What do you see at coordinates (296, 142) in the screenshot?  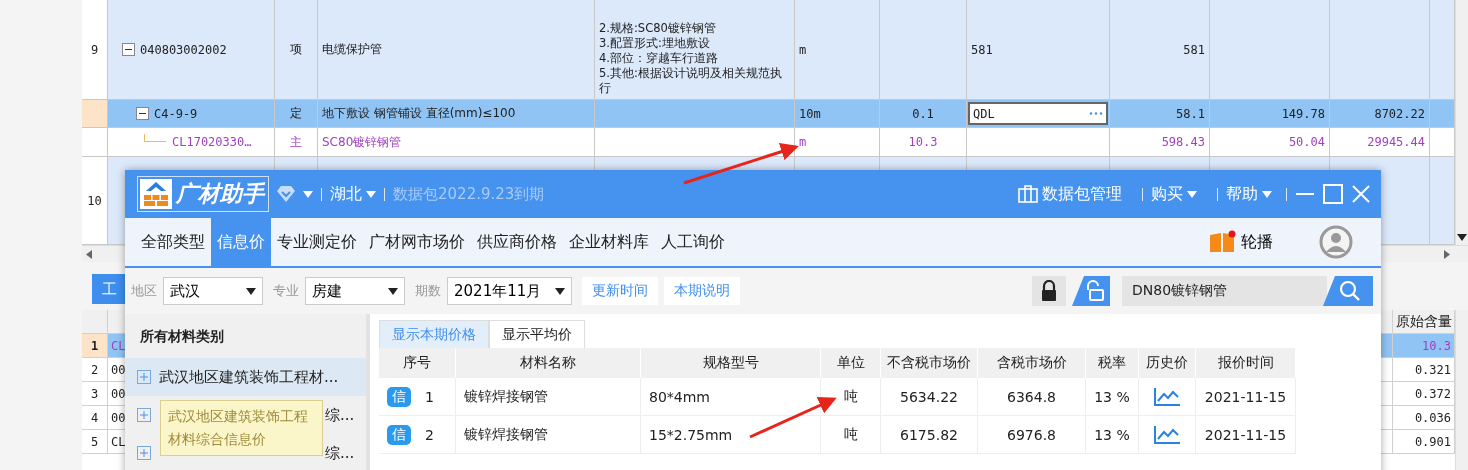 I see `type-cell: 主` at bounding box center [296, 142].